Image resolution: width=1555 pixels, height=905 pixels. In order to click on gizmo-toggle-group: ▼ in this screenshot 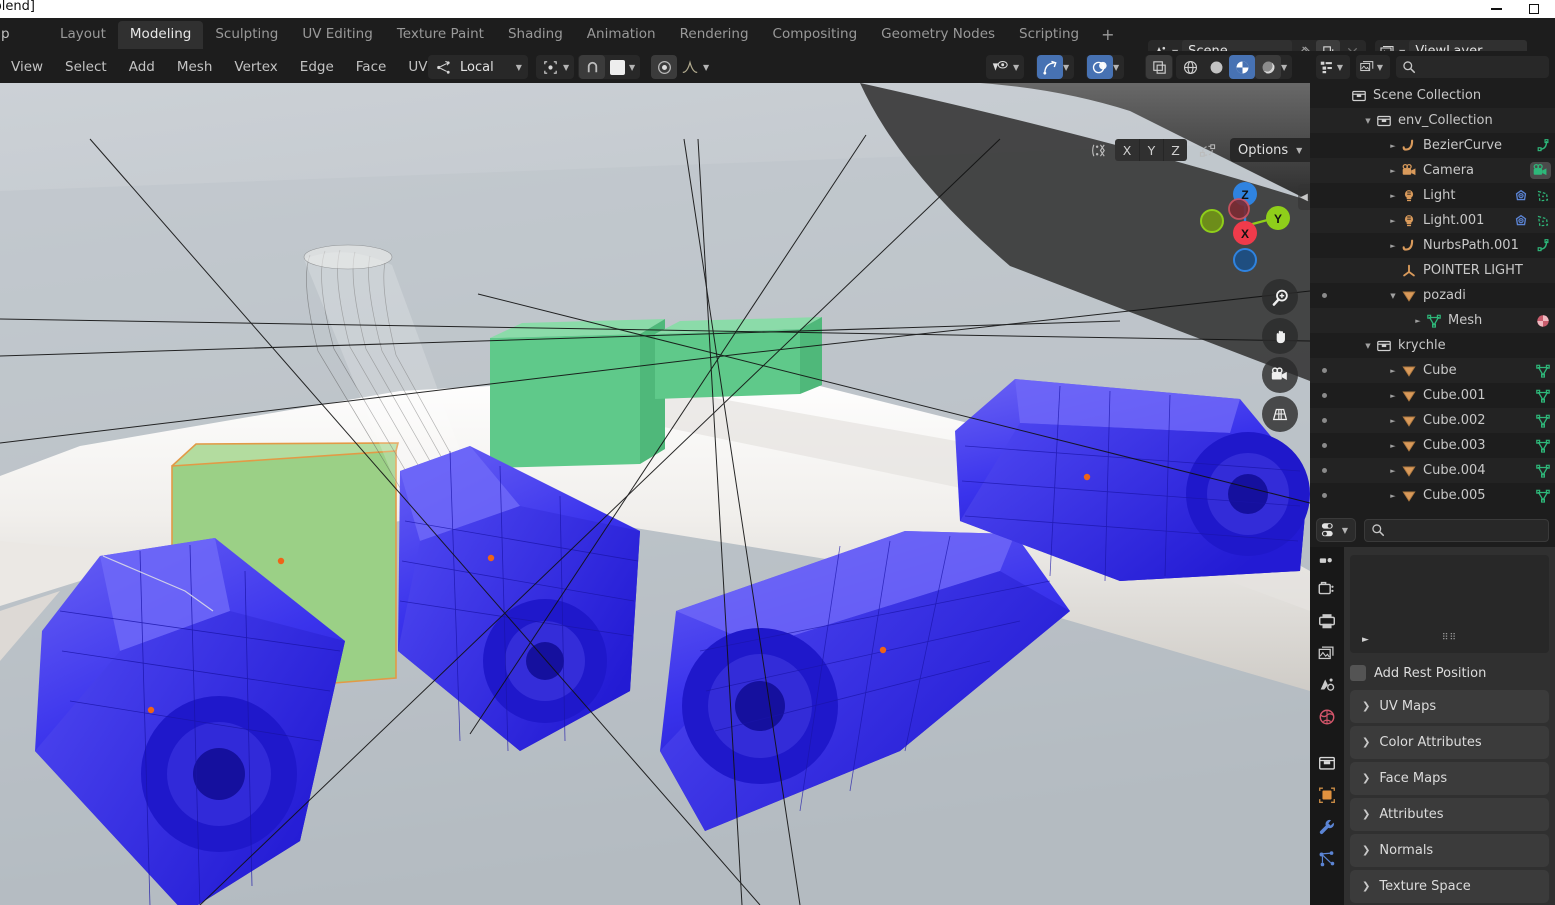, I will do `click(1055, 67)`.